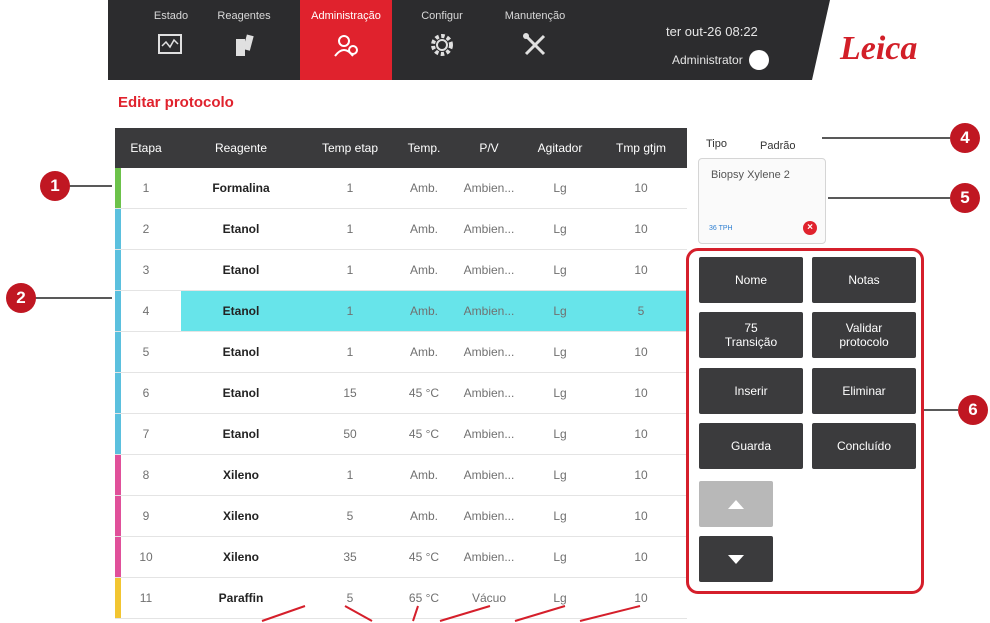  Describe the element at coordinates (55, 186) in the screenshot. I see `callout-1: 1` at that location.